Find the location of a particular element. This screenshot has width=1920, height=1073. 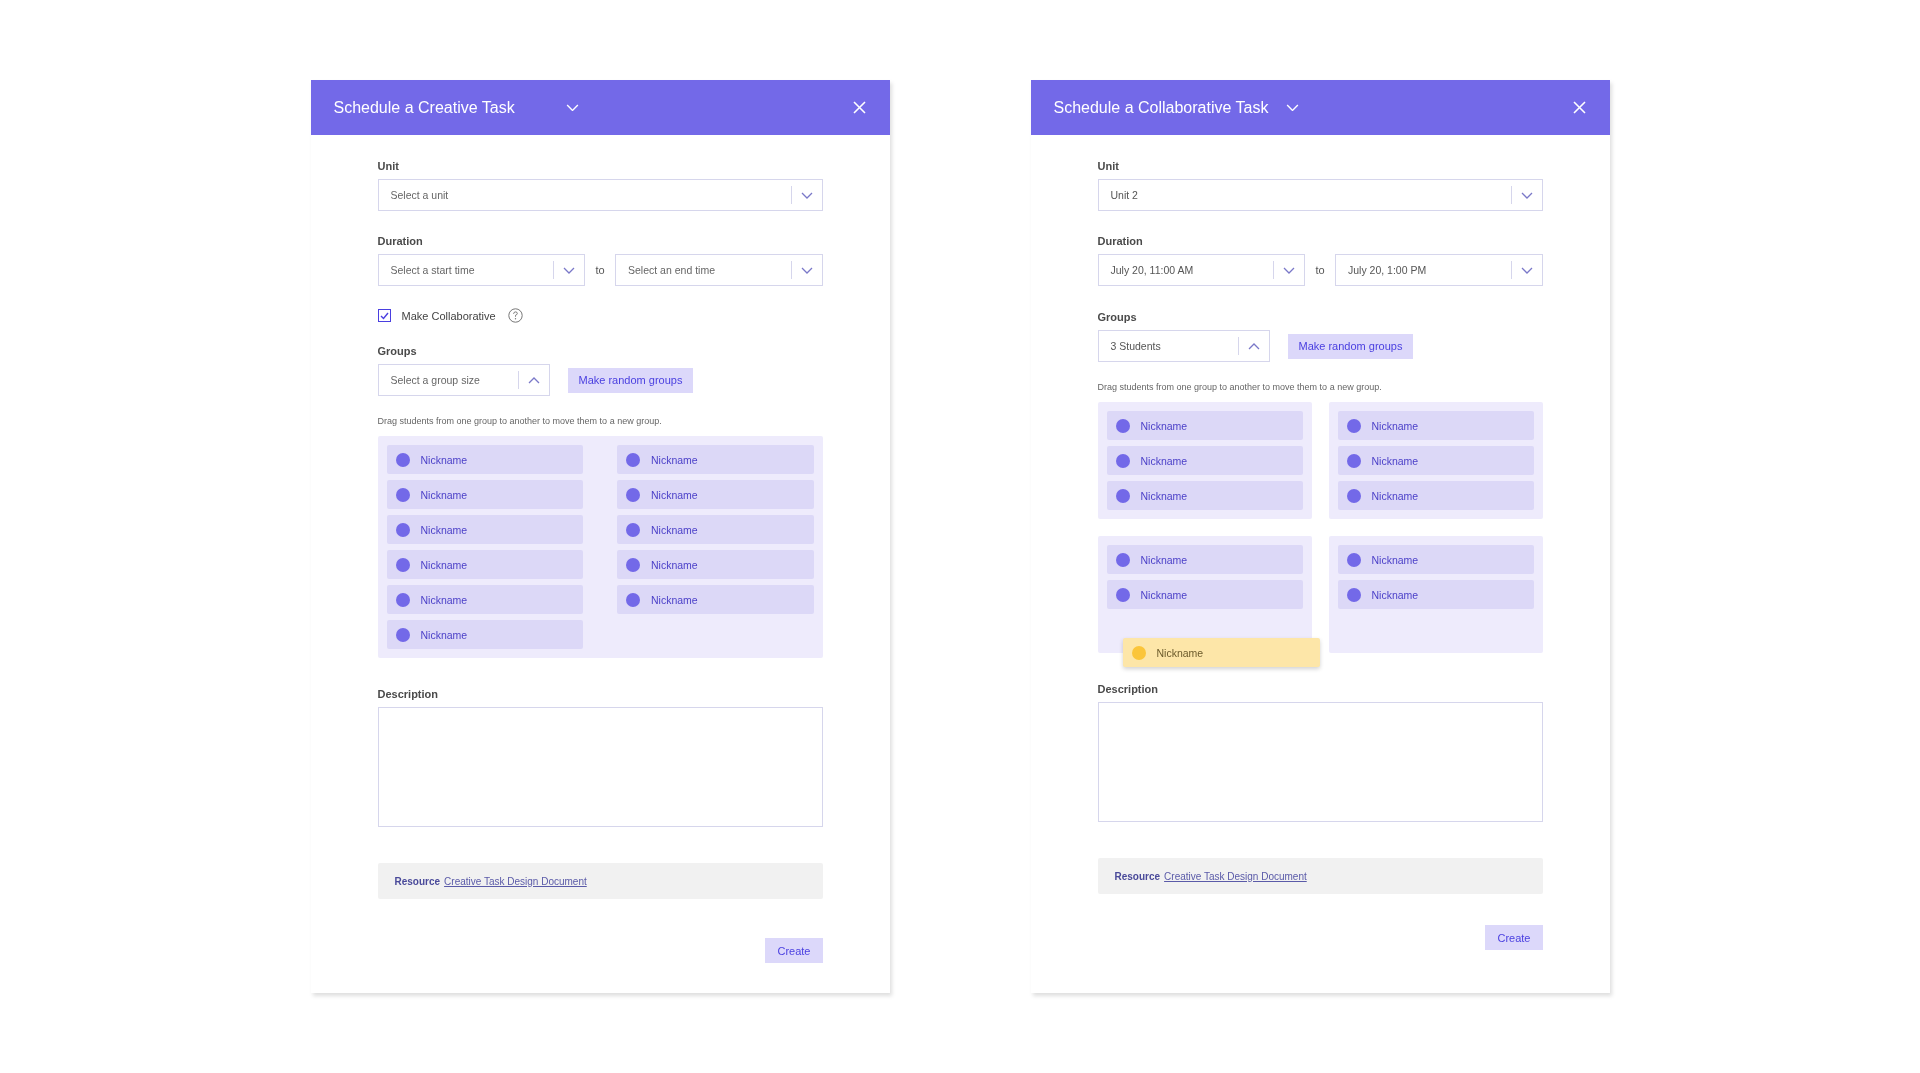

dropdown-field: July 20, 11:00 AM is located at coordinates (1201, 270).